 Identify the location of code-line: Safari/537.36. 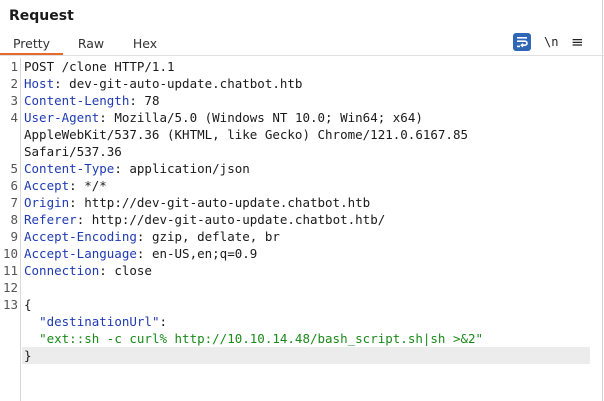
(302, 151).